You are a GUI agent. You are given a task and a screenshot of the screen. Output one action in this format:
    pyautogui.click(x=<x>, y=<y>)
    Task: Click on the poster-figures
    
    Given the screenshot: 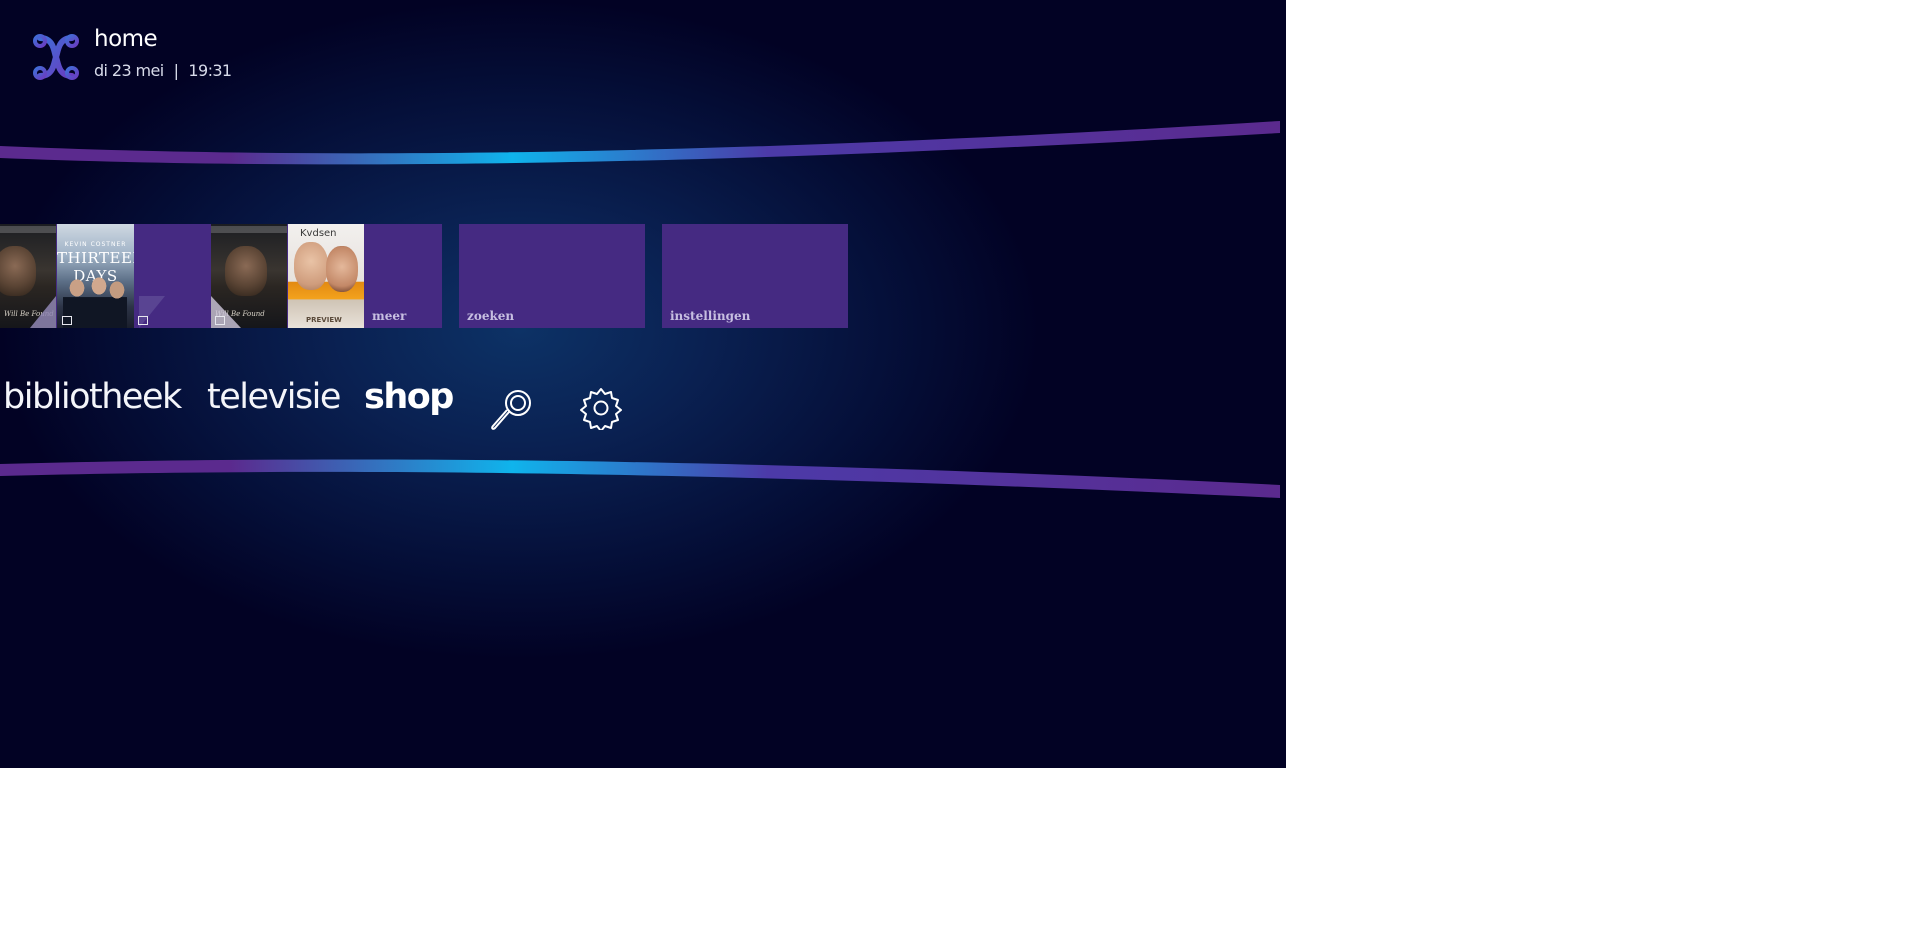 What is the action you would take?
    pyautogui.click(x=95, y=302)
    